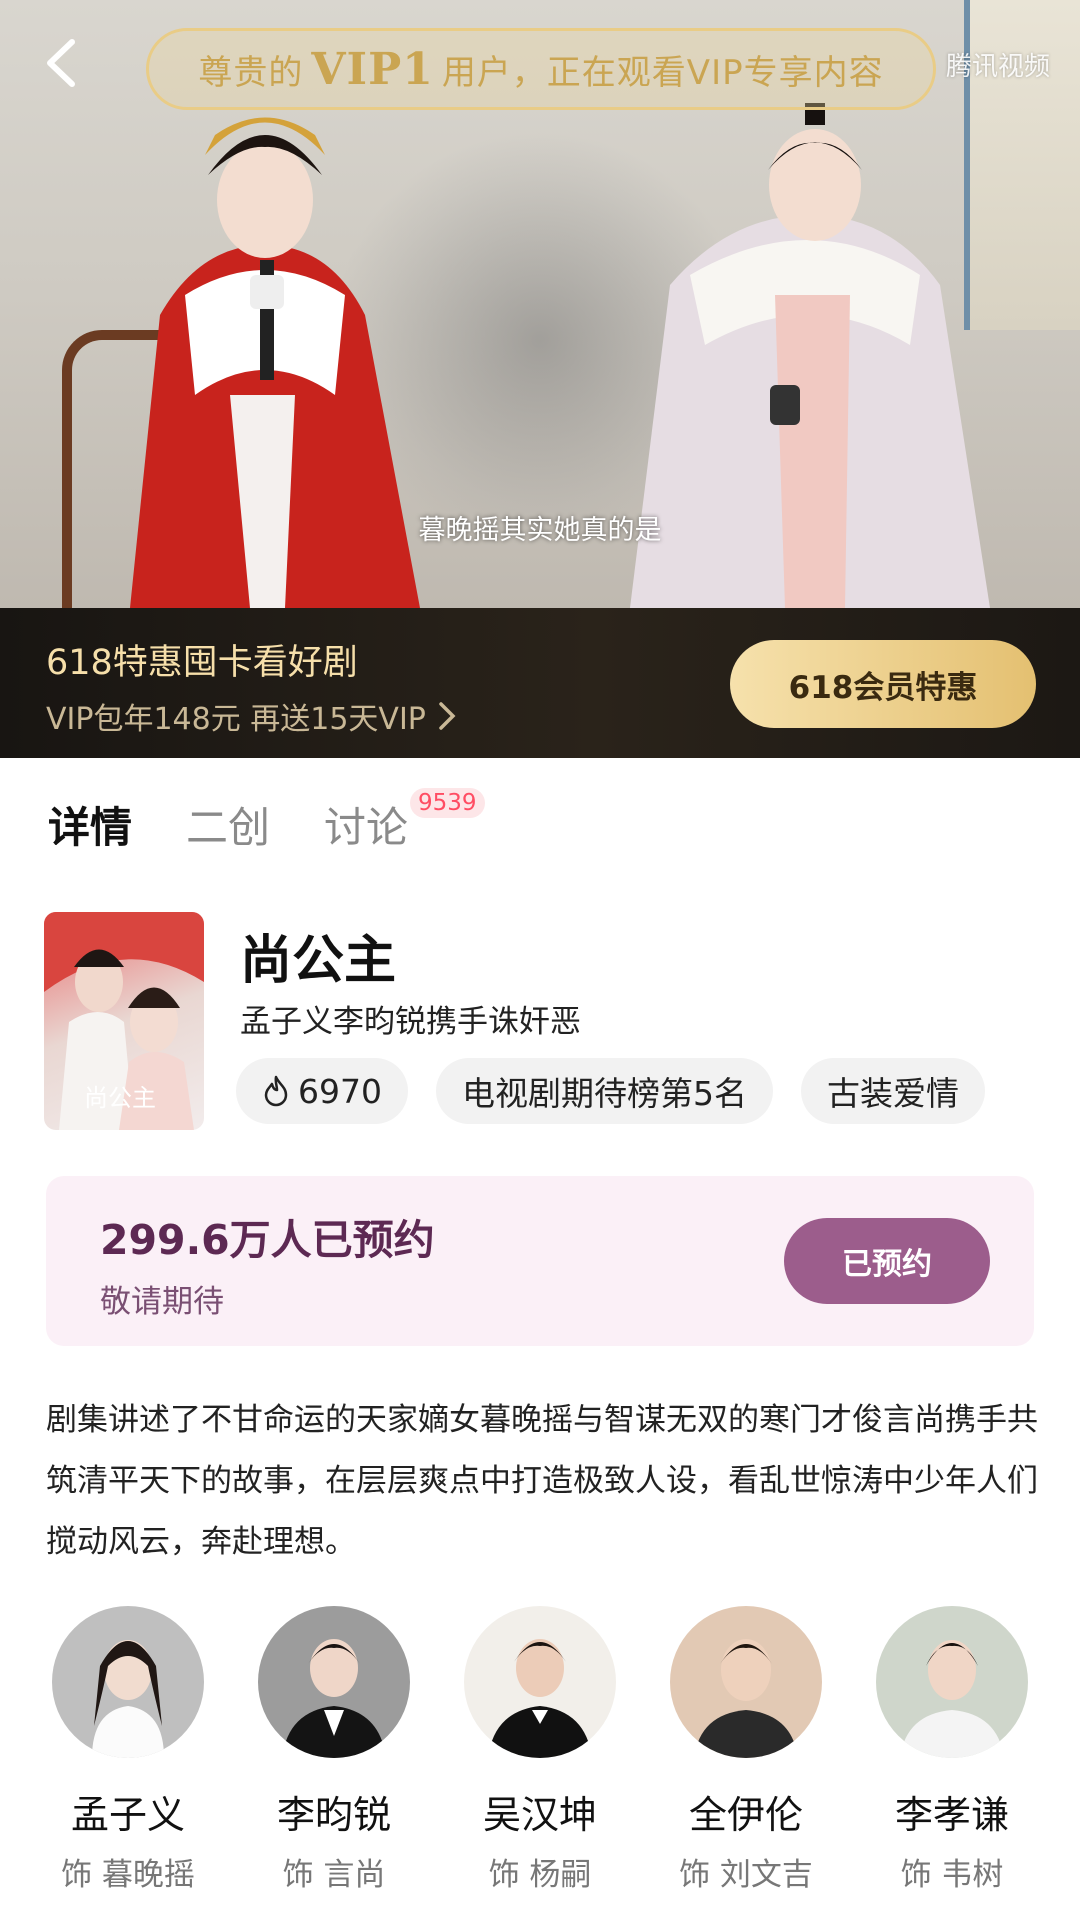 This screenshot has width=1080, height=1907. Describe the element at coordinates (340, 1091) in the screenshot. I see `heat-value: 6970` at that location.